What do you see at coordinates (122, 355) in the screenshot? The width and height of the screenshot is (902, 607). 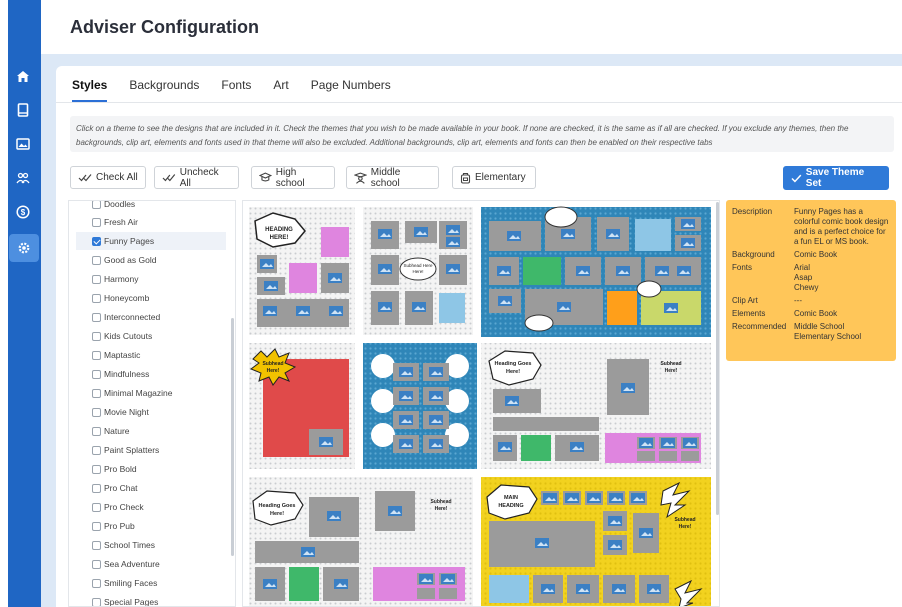 I see `theme-label: Maptastic` at bounding box center [122, 355].